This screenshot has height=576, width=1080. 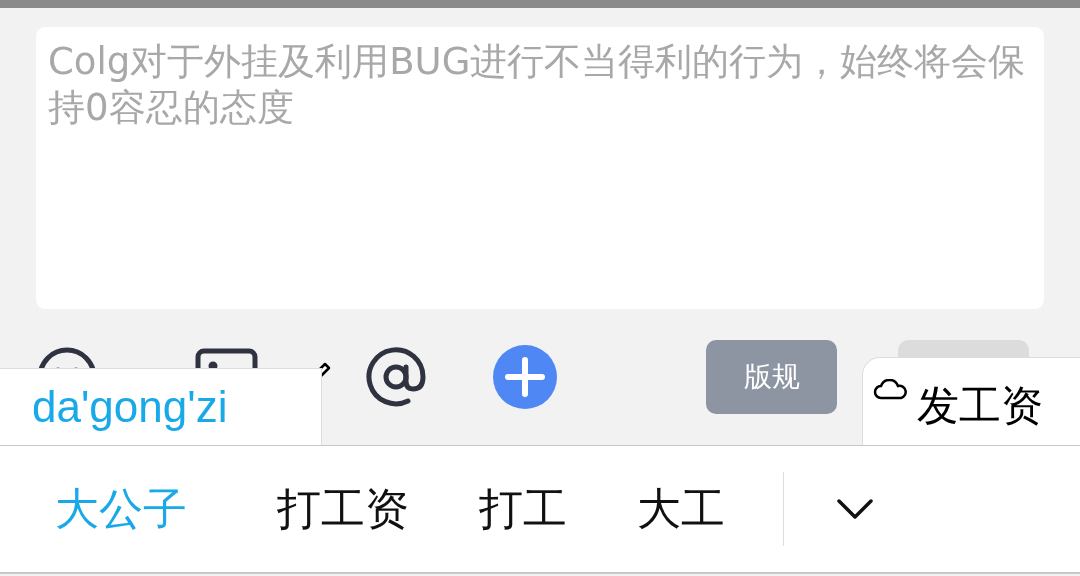 What do you see at coordinates (396, 377) in the screenshot?
I see `at-sign-icon` at bounding box center [396, 377].